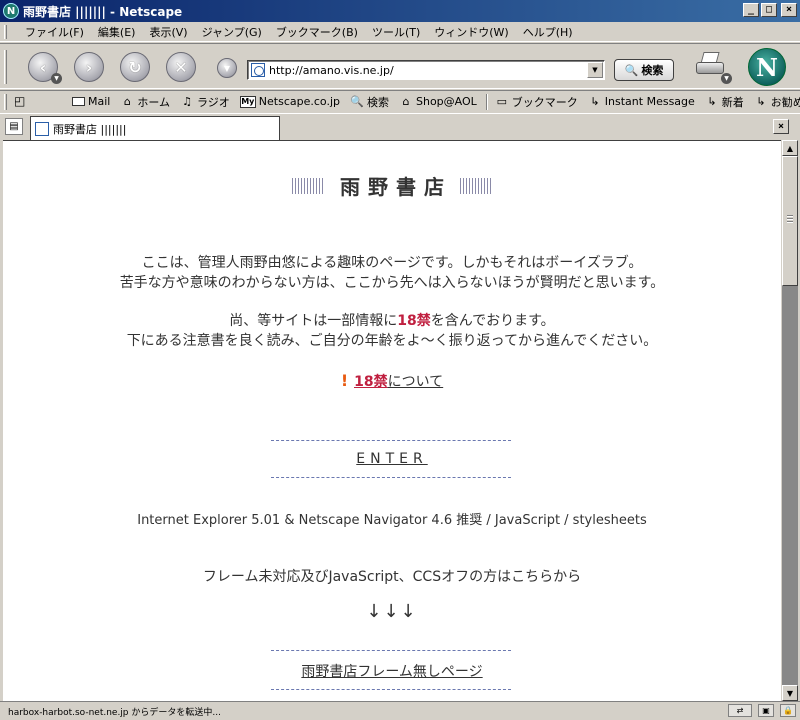 The width and height of the screenshot is (800, 720). Describe the element at coordinates (761, 101) in the screenshot. I see `link-icon: ↳` at that location.